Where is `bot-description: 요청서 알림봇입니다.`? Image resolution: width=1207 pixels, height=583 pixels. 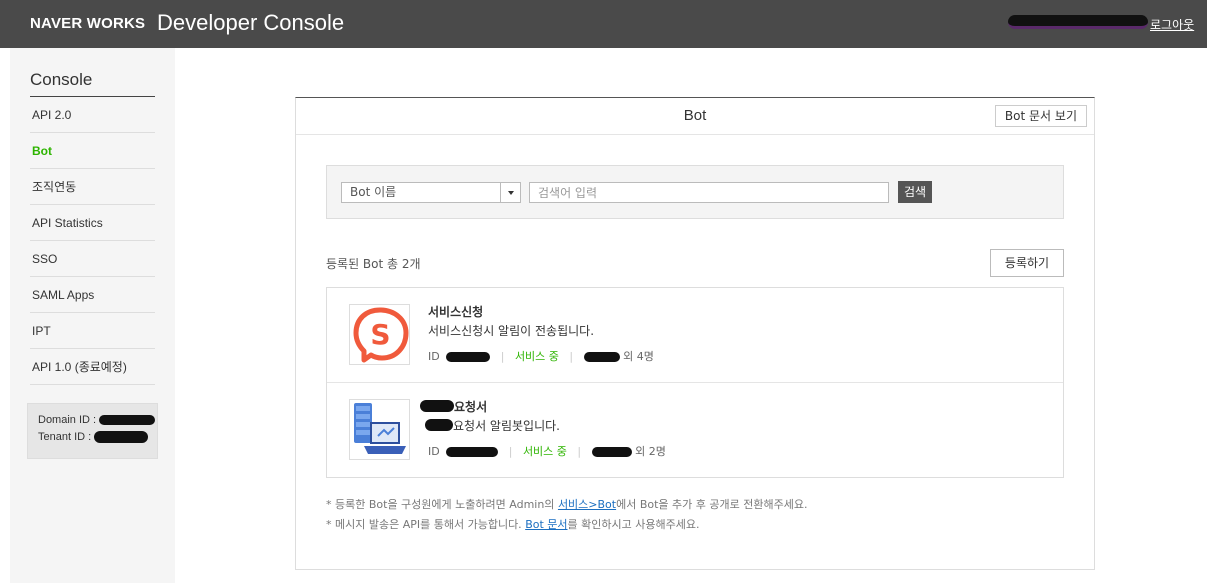 bot-description: 요청서 알림봇입니다. is located at coordinates (506, 426).